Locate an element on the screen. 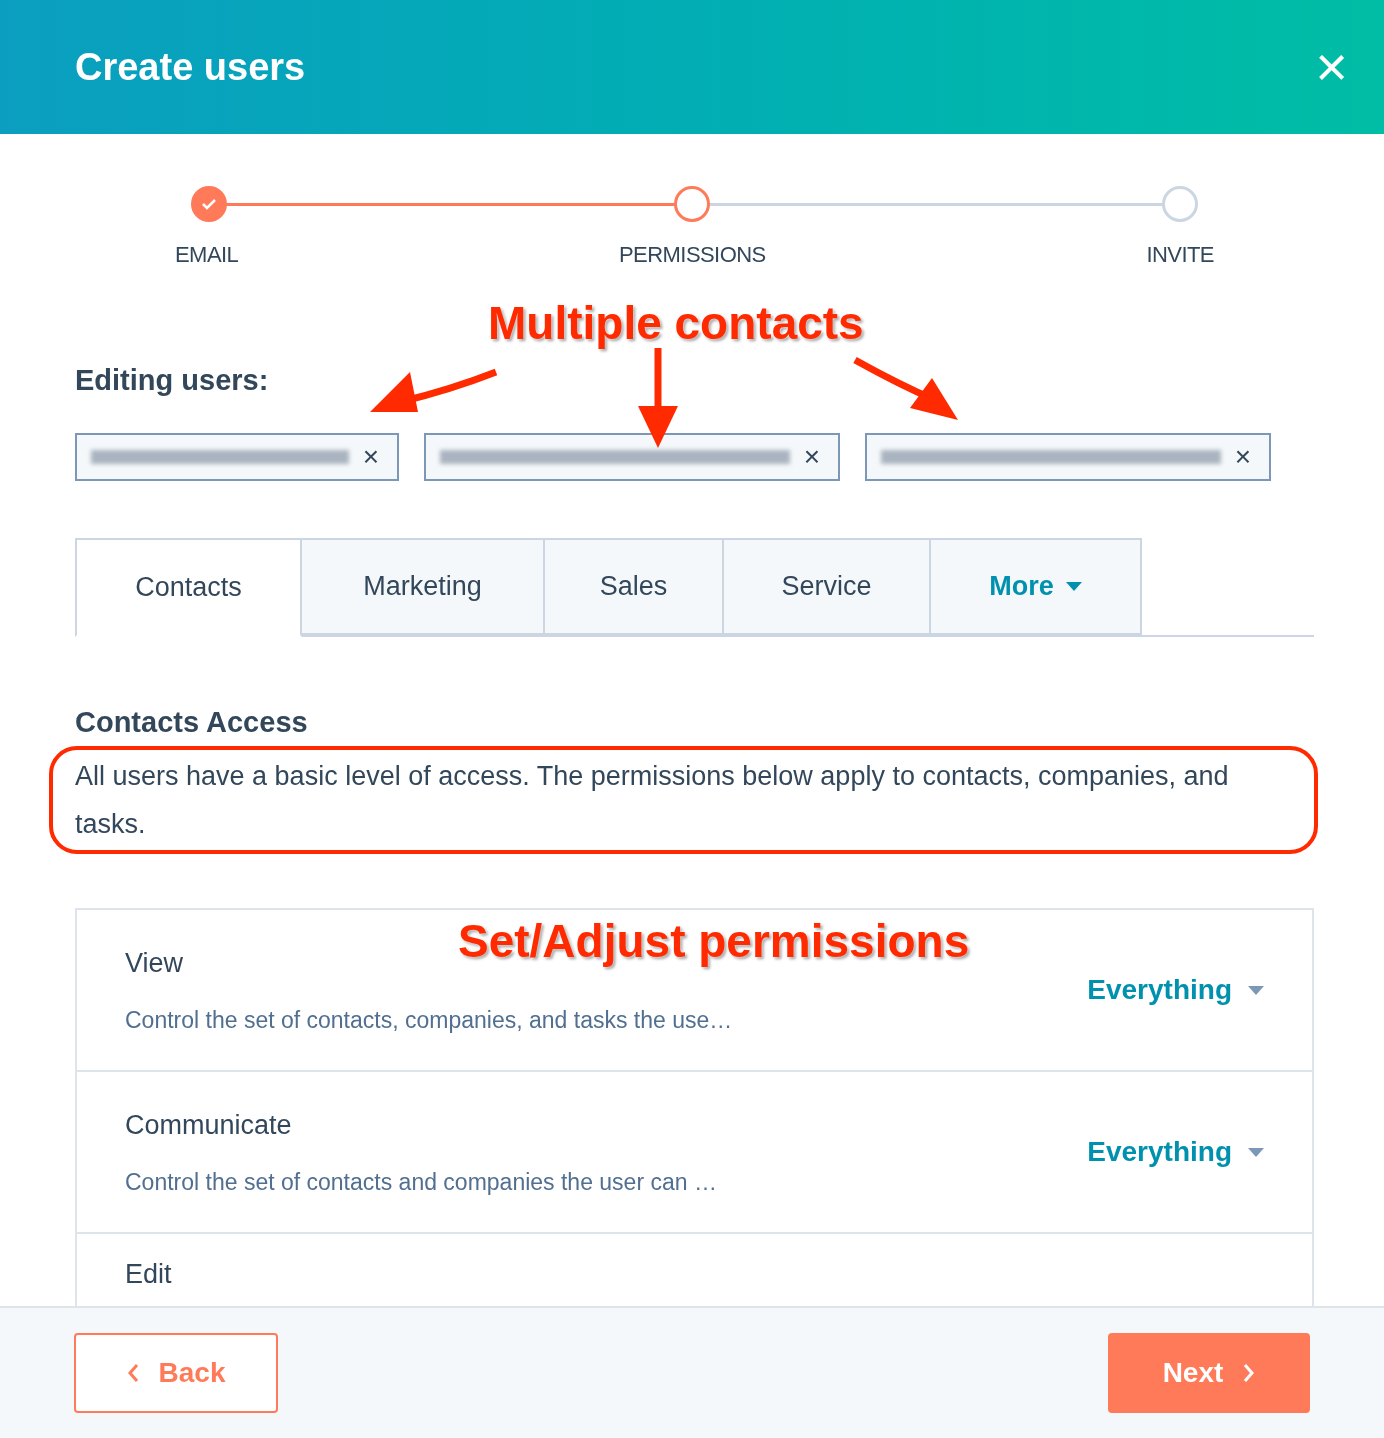  window-title: Create users is located at coordinates (190, 67).